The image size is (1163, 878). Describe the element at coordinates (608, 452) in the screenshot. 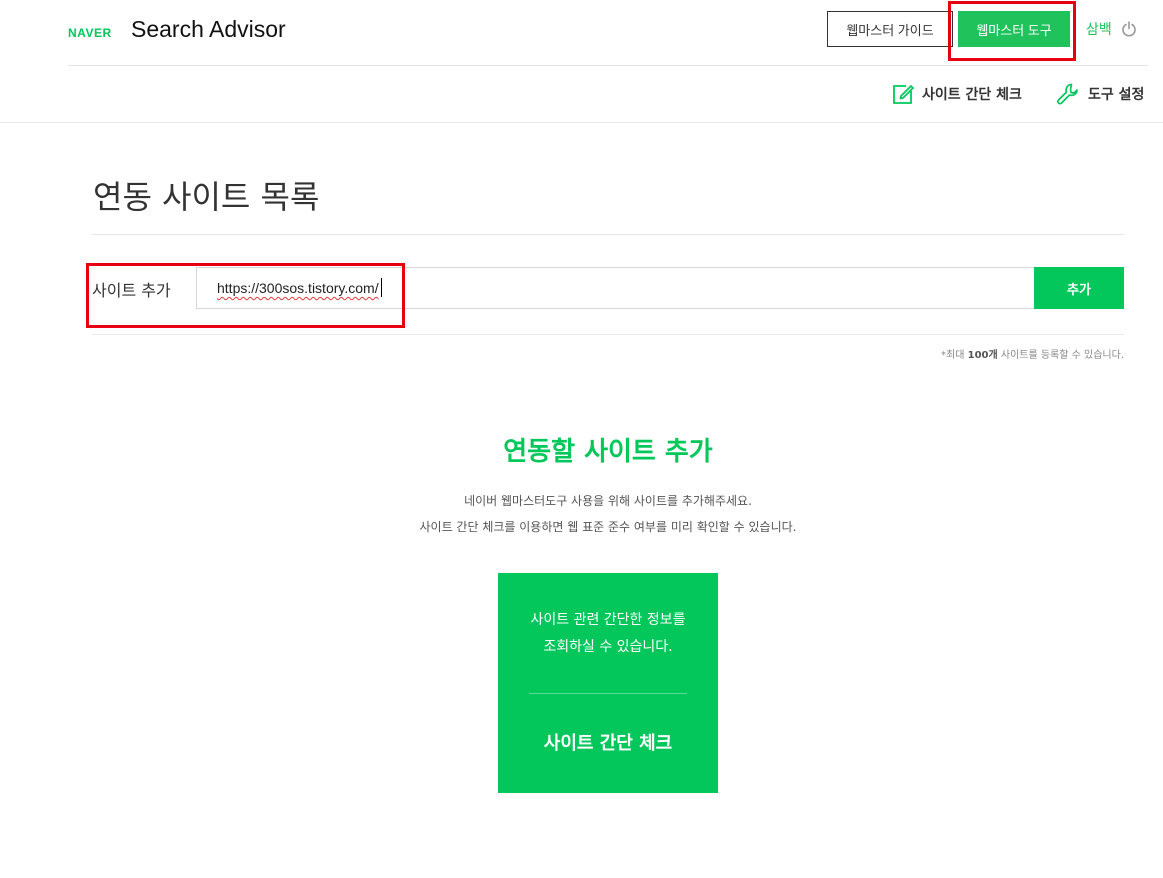

I see `empty-state-title: 연동할 사이트 추가` at that location.